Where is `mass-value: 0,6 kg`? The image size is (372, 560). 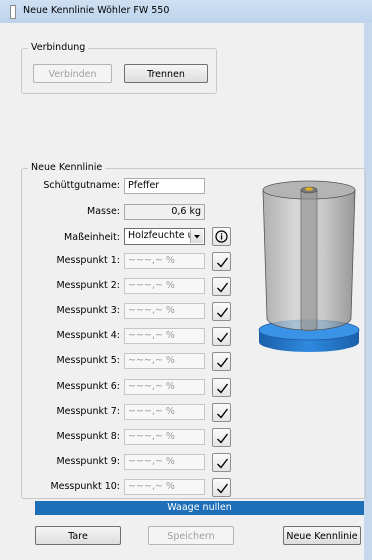
mass-value: 0,6 kg is located at coordinates (164, 212).